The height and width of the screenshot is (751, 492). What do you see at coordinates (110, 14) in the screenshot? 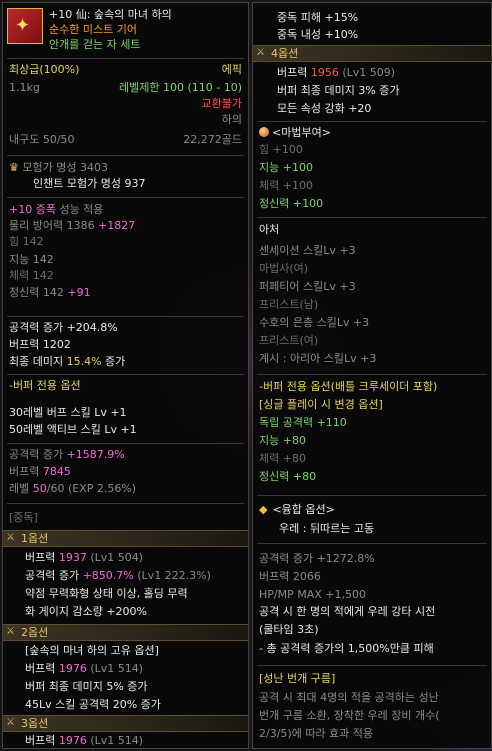
I see `item-title: +10 仙: 숲속의 마녀 하의` at bounding box center [110, 14].